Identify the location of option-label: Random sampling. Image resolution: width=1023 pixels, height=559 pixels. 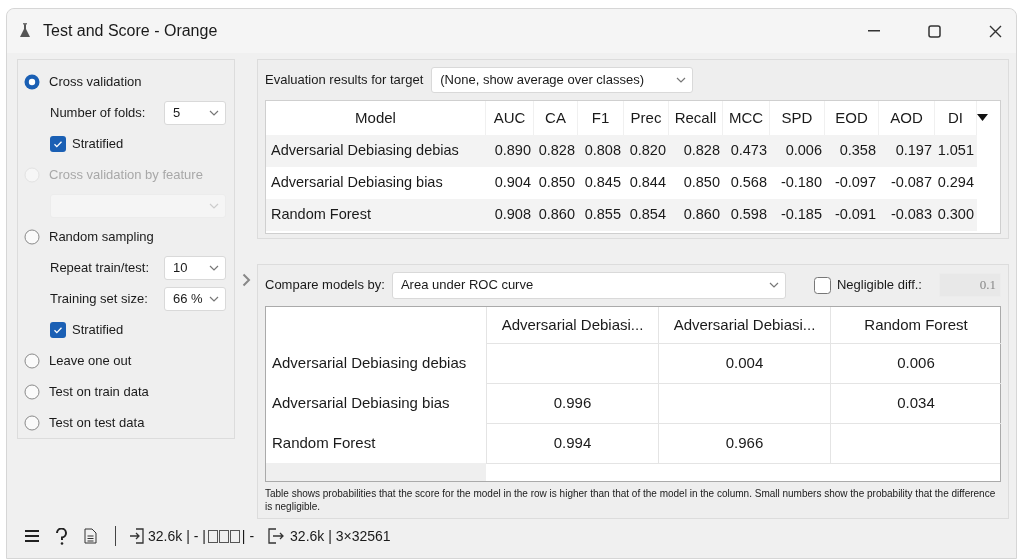
(101, 236).